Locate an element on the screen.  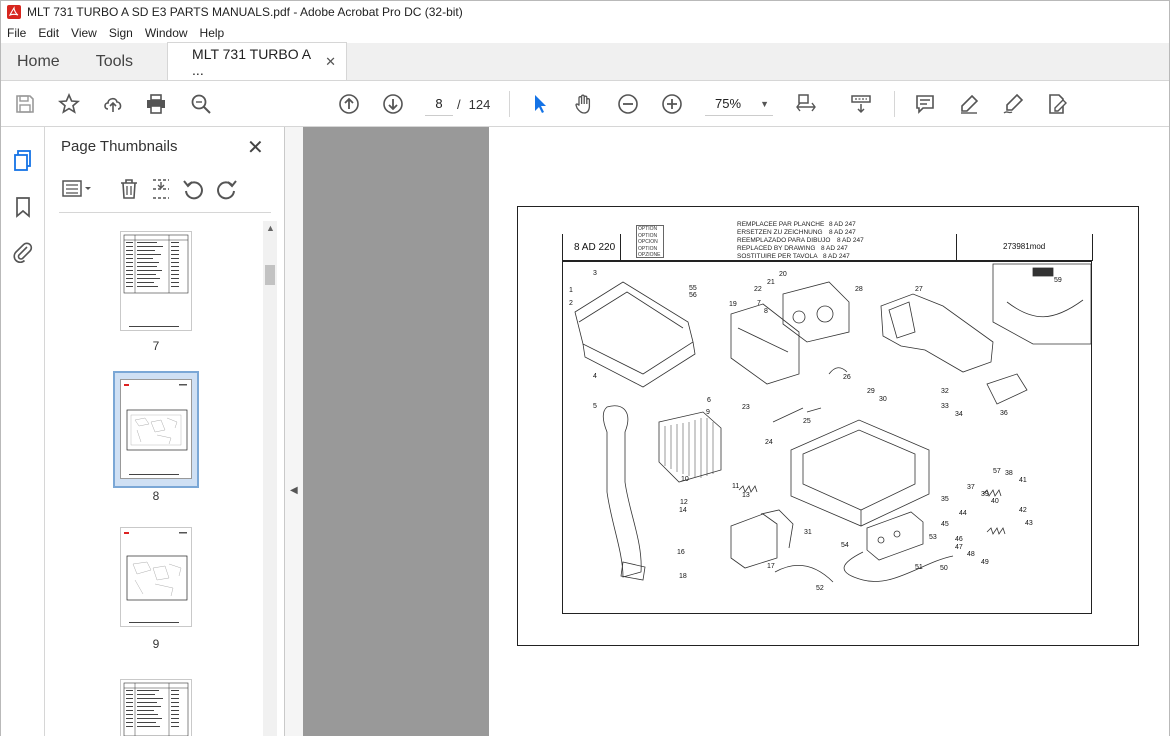
sign-pen-icon is located at coordinates (1013, 104).